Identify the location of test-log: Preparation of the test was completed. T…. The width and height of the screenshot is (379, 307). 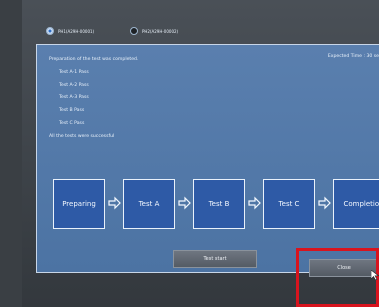
(93, 99).